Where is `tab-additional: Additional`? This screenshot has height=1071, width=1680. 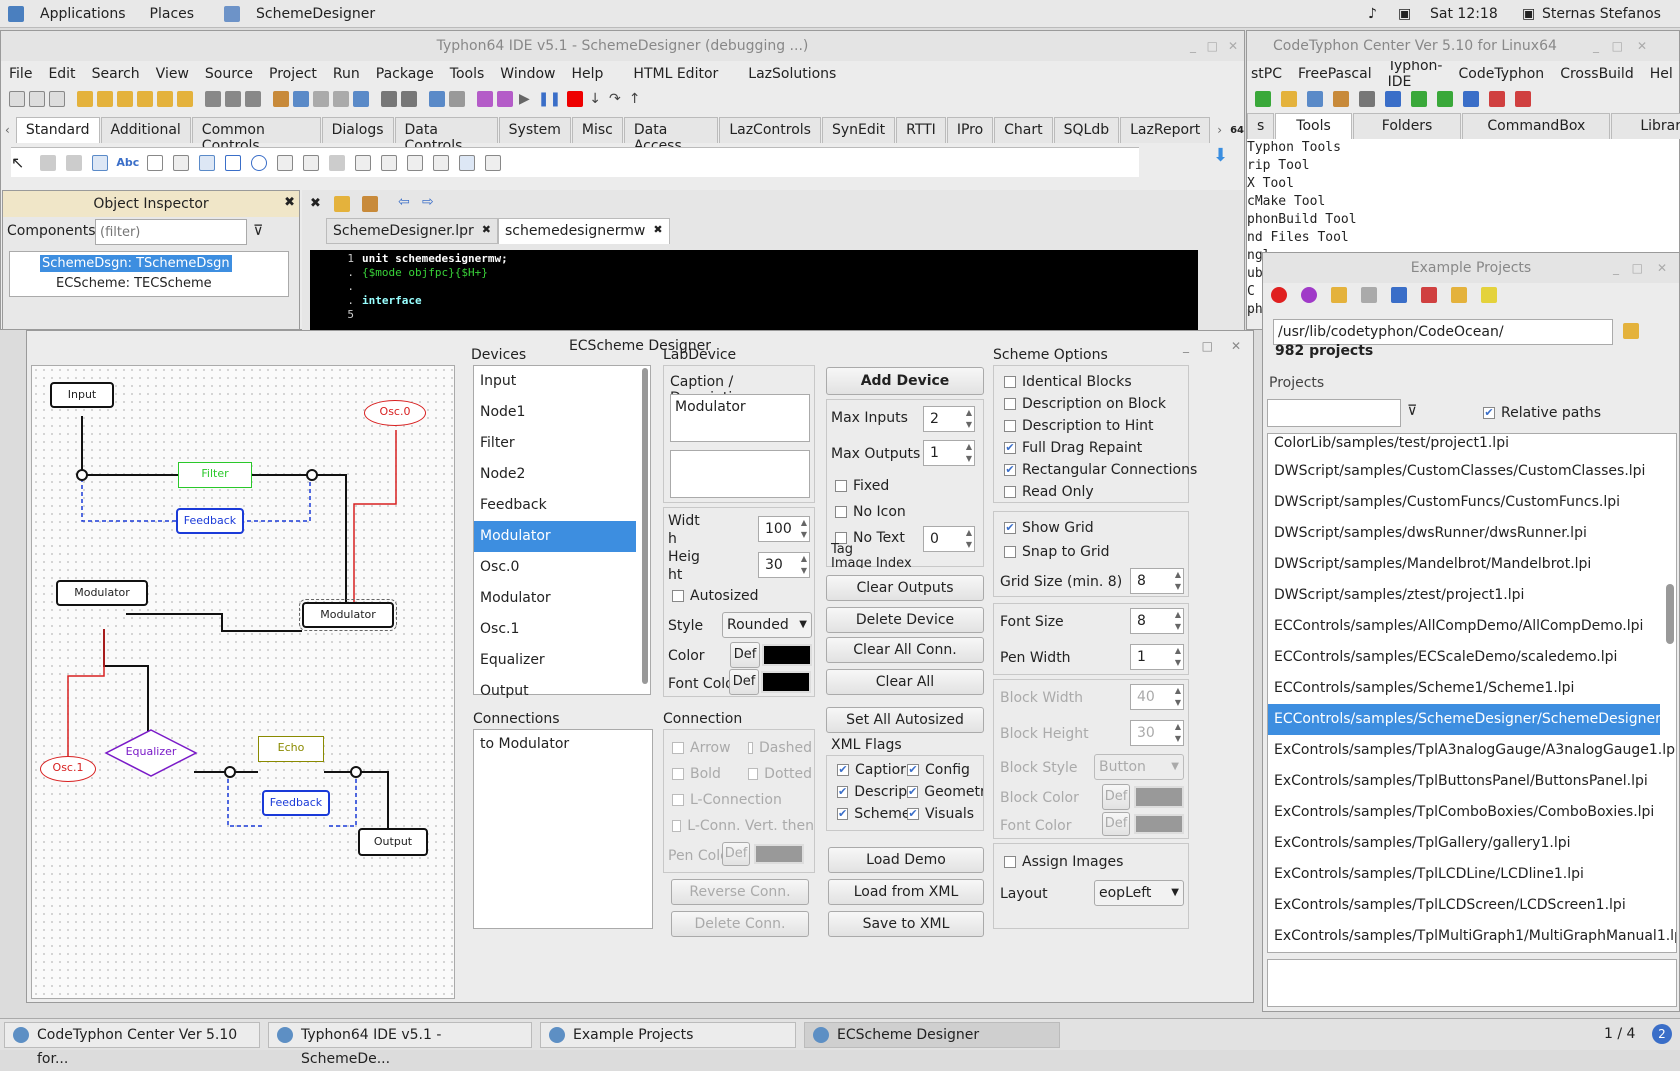 tab-additional: Additional is located at coordinates (145, 130).